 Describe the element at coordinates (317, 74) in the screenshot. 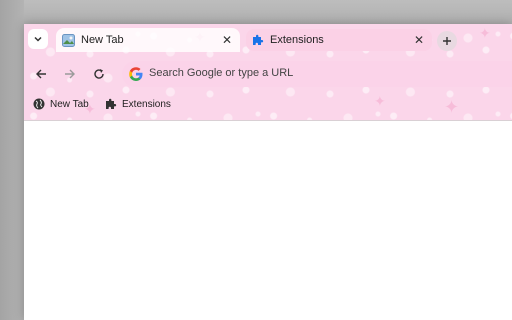

I see `omnibox: Search Google or type a URL` at that location.